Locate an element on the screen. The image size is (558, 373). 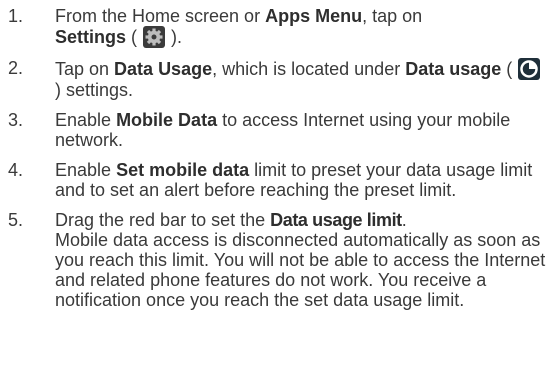
data-usage-label: Data Usage is located at coordinates (163, 69).